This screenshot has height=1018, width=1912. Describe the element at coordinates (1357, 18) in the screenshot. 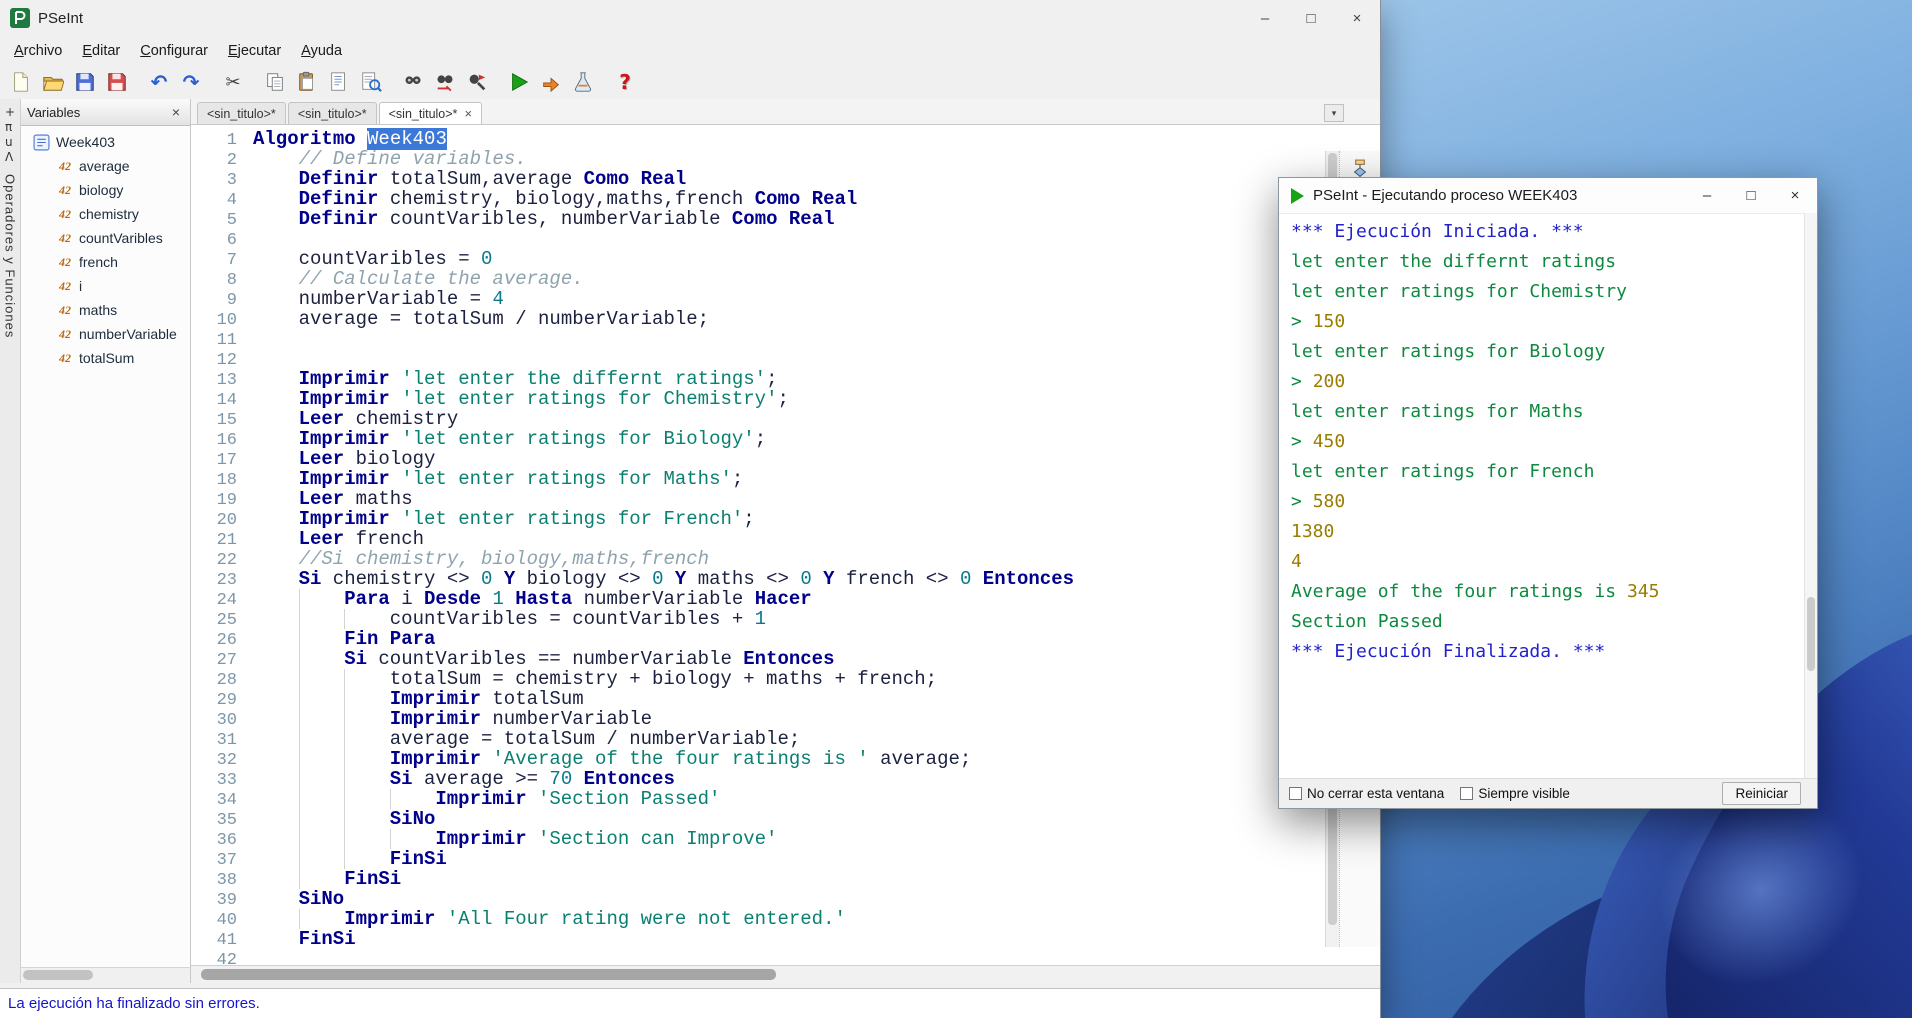

I see `close-button: ×` at that location.